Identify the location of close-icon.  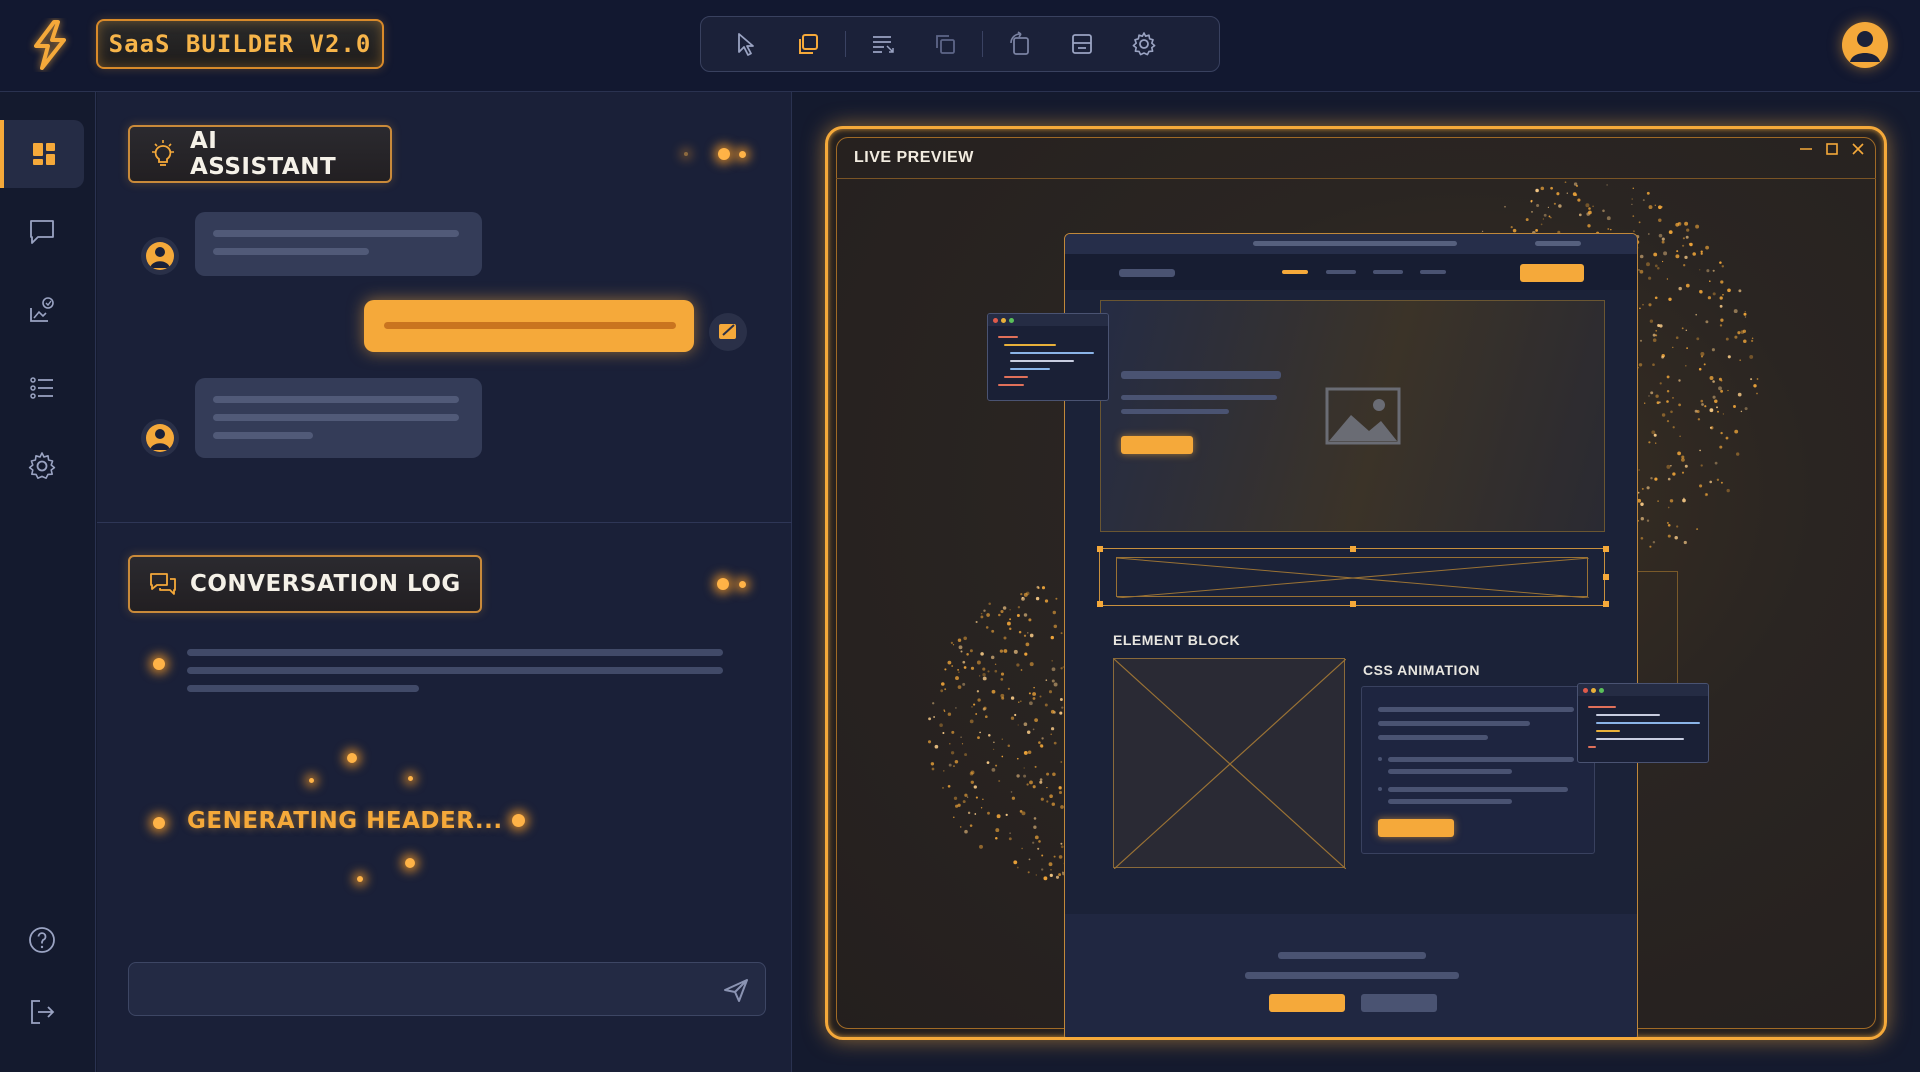
(1858, 149).